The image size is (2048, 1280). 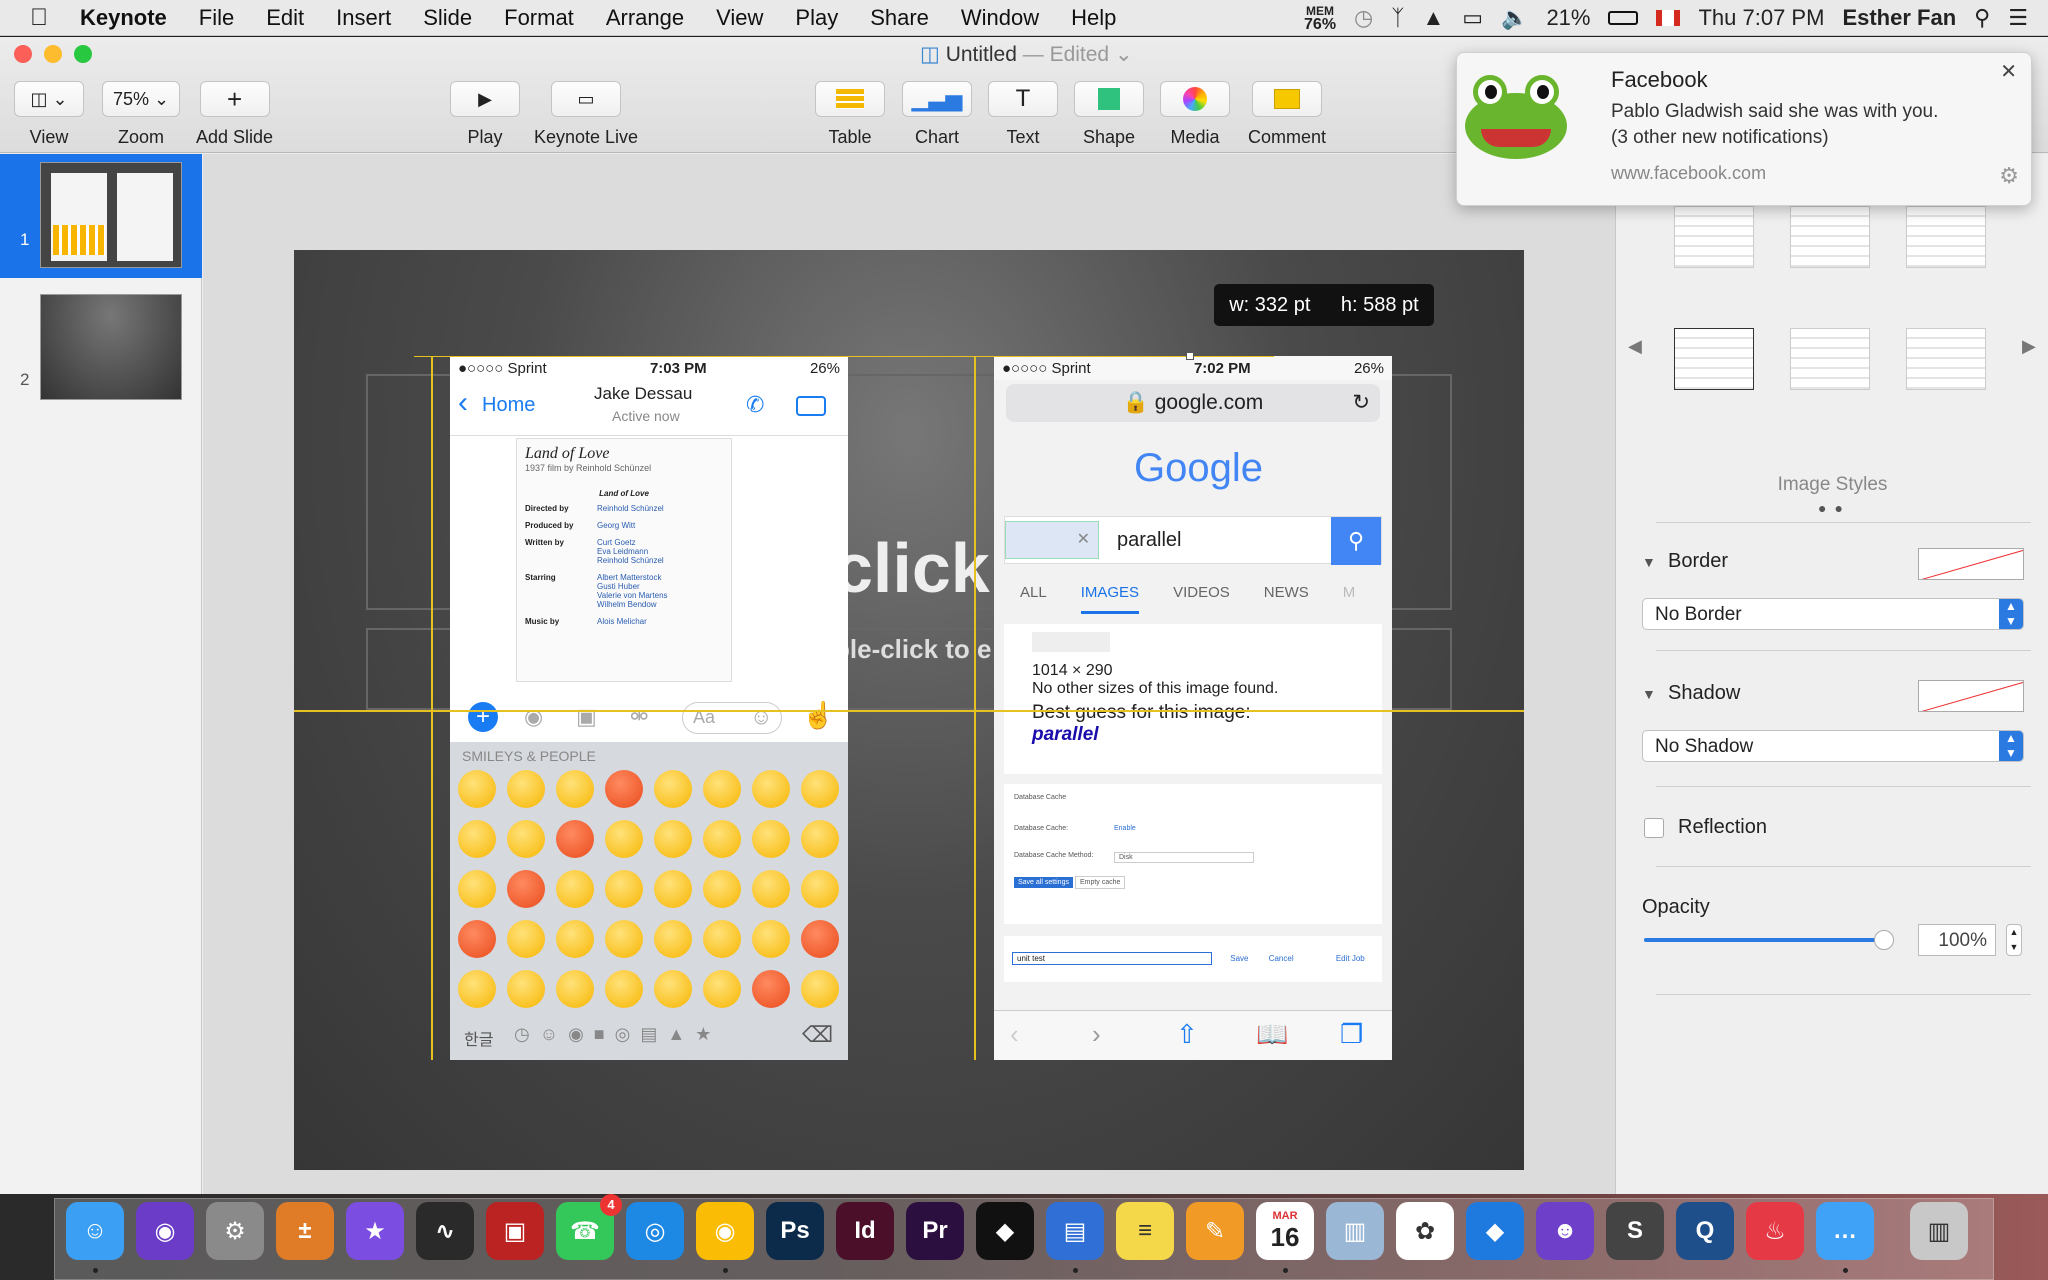 What do you see at coordinates (816, 18) in the screenshot?
I see `menu-play: Play` at bounding box center [816, 18].